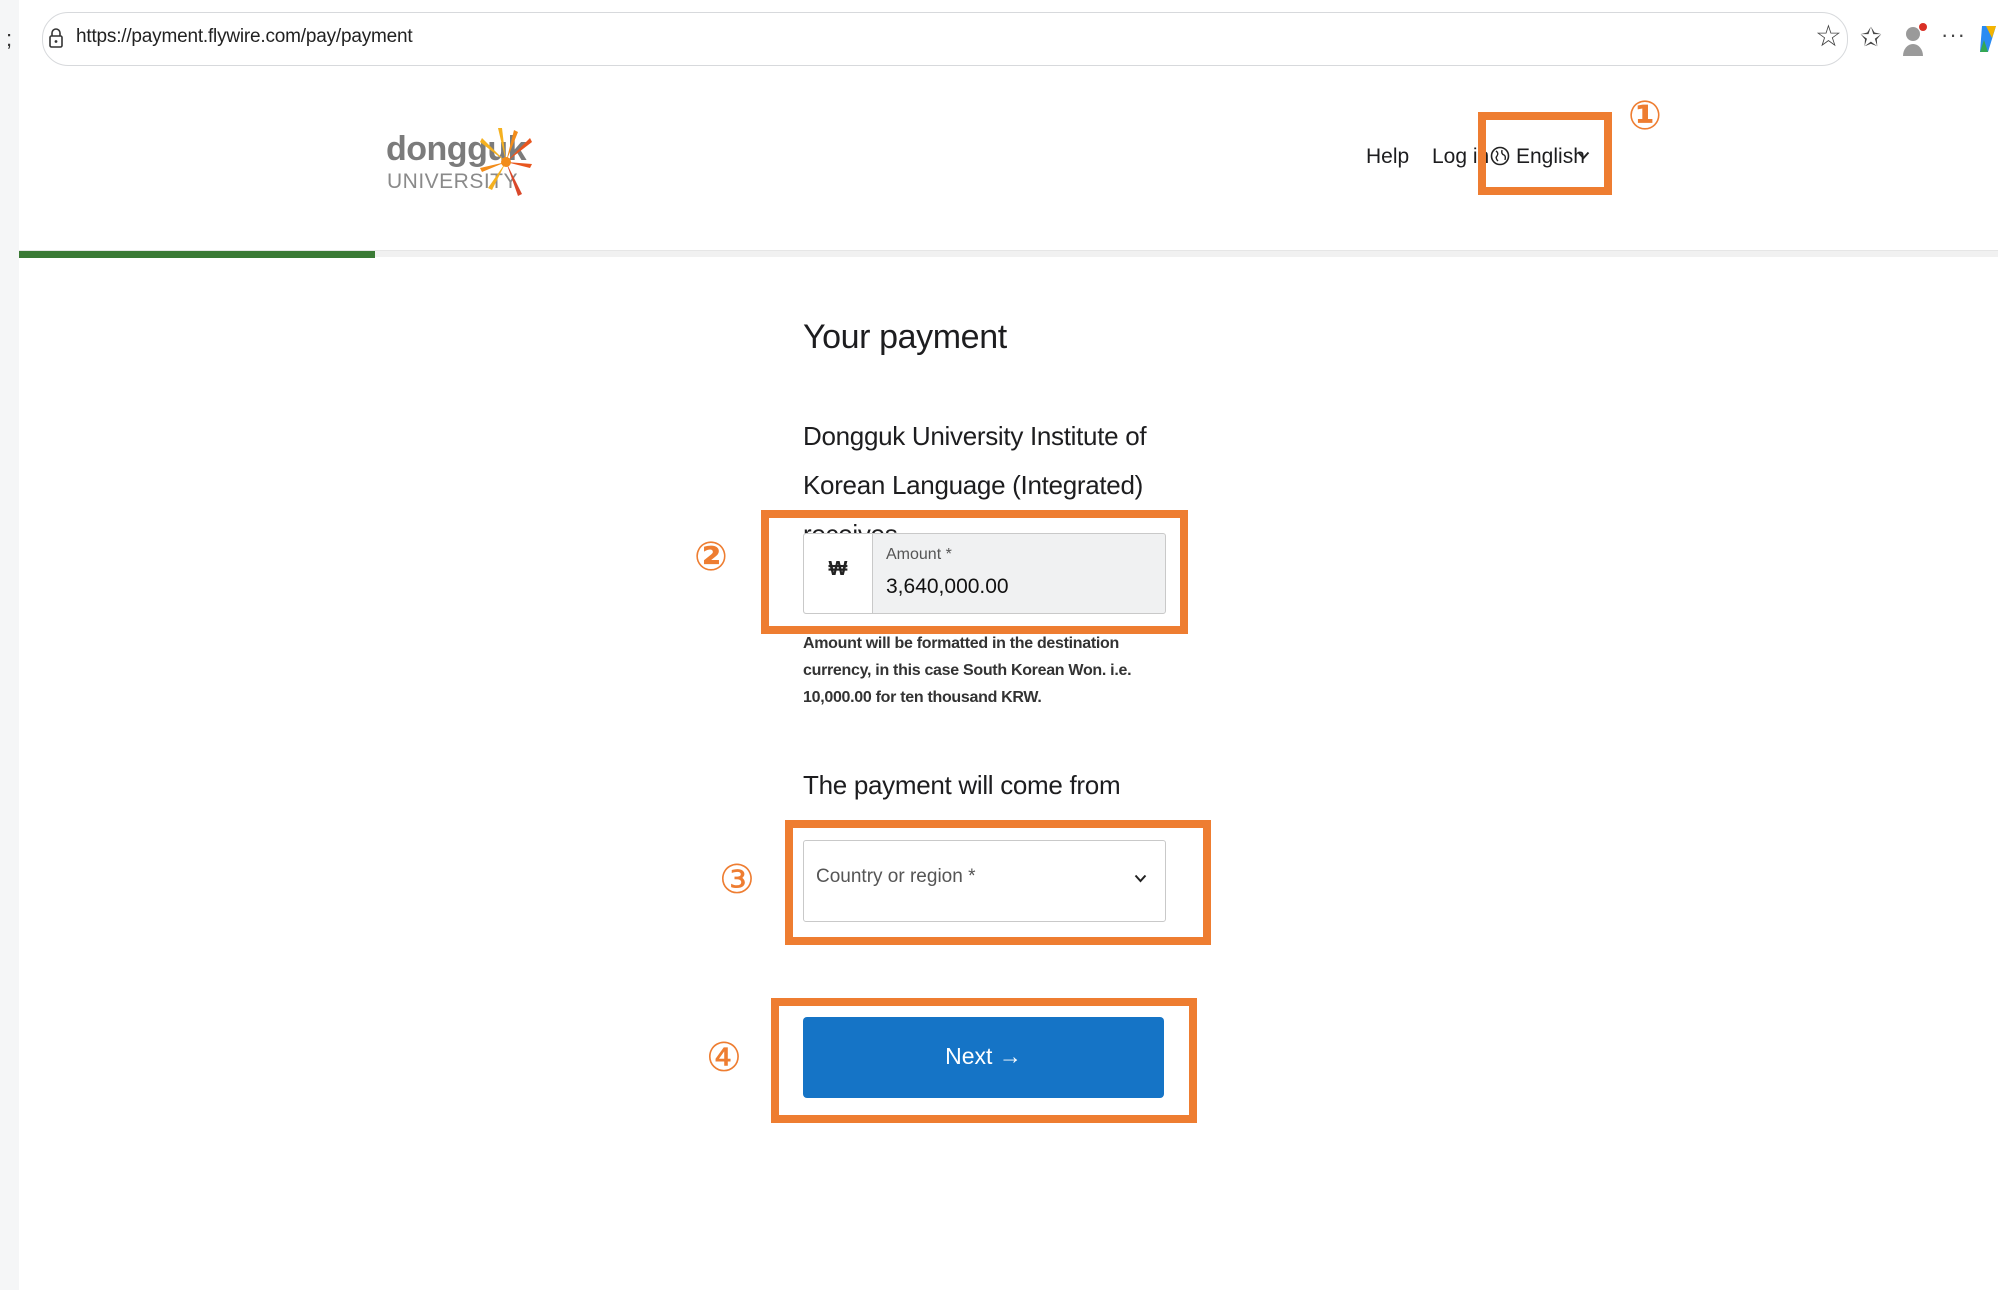 The image size is (1998, 1290). I want to click on gutter-mark: ;, so click(9, 38).